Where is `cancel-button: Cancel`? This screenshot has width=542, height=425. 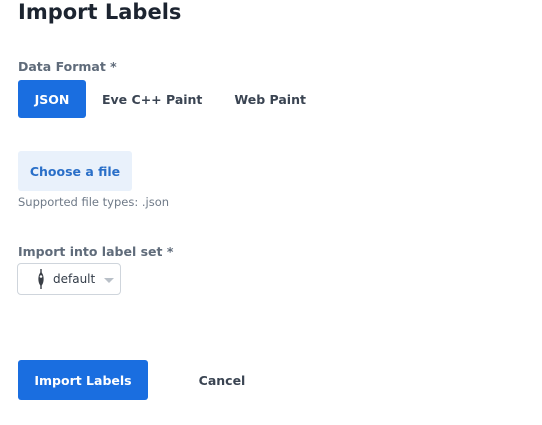 cancel-button: Cancel is located at coordinates (222, 380).